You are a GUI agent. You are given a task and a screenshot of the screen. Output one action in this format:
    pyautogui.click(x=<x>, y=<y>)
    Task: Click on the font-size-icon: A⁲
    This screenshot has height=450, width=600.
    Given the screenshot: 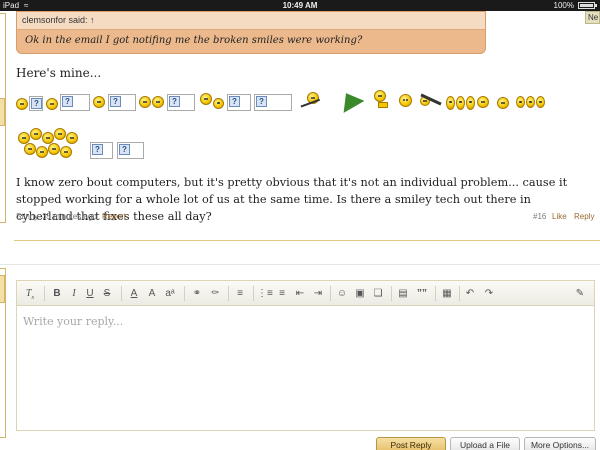 What is the action you would take?
    pyautogui.click(x=152, y=293)
    